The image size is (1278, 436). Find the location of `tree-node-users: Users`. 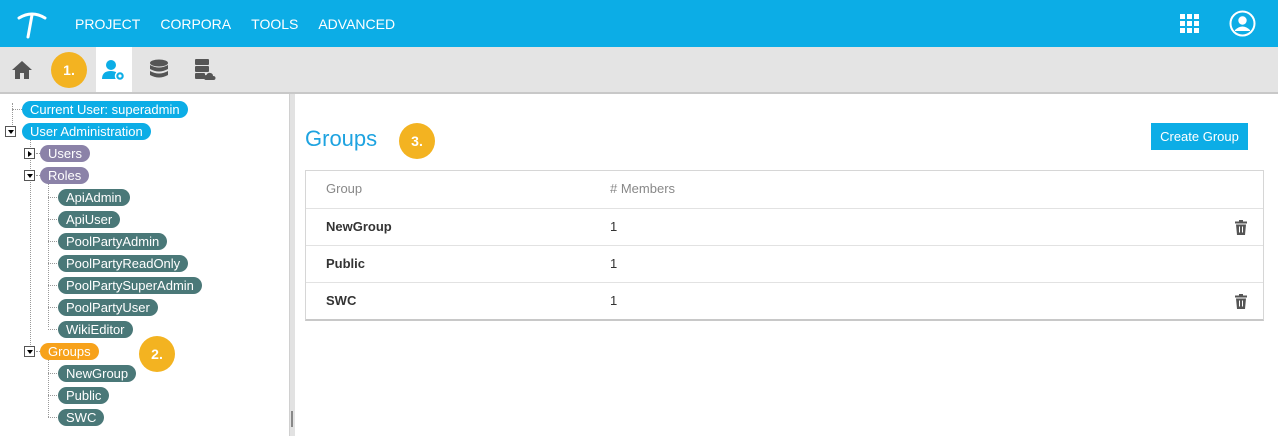

tree-node-users: Users is located at coordinates (65, 153).